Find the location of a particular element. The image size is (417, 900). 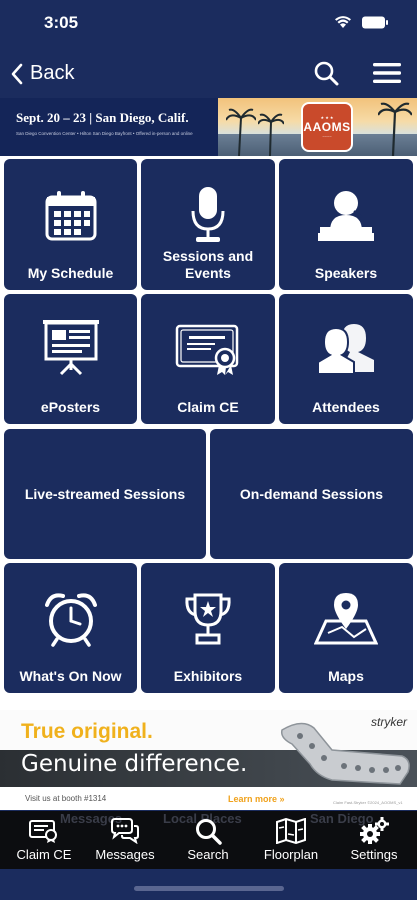

tile-label: Claim CE is located at coordinates (208, 407).